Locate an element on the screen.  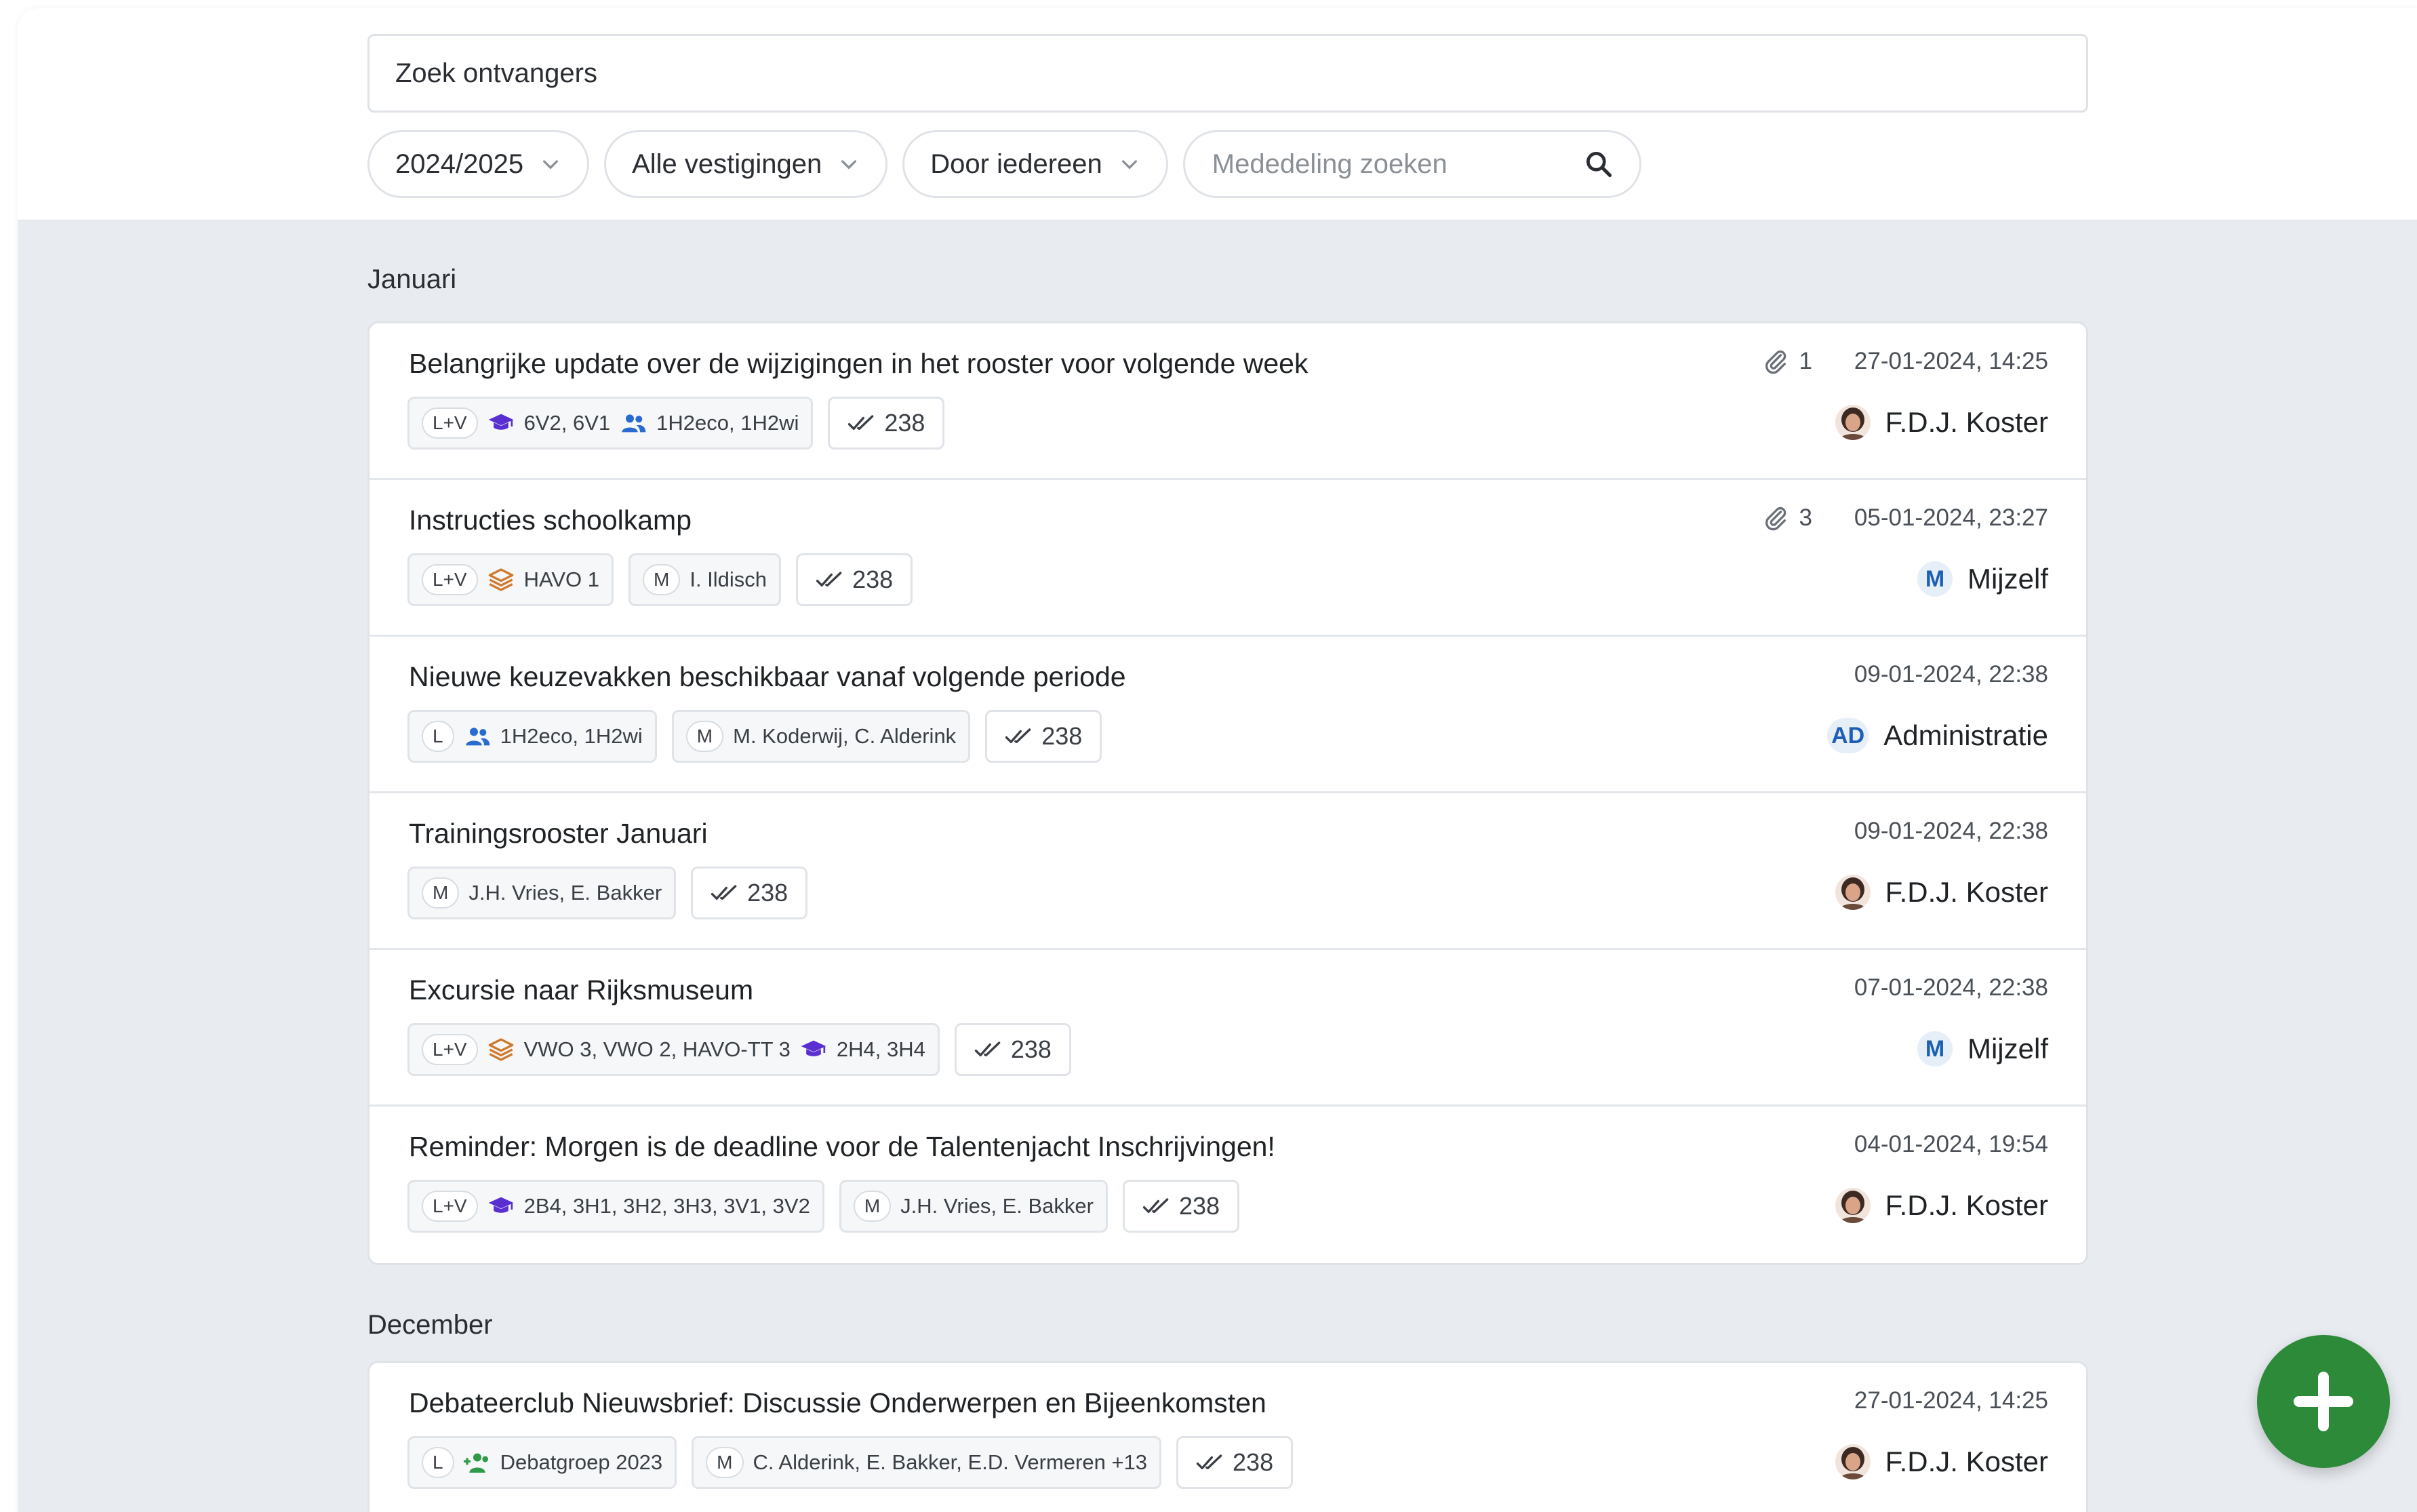
announcement-meta: 04-01-2024, 19:54 is located at coordinates (1951, 1144).